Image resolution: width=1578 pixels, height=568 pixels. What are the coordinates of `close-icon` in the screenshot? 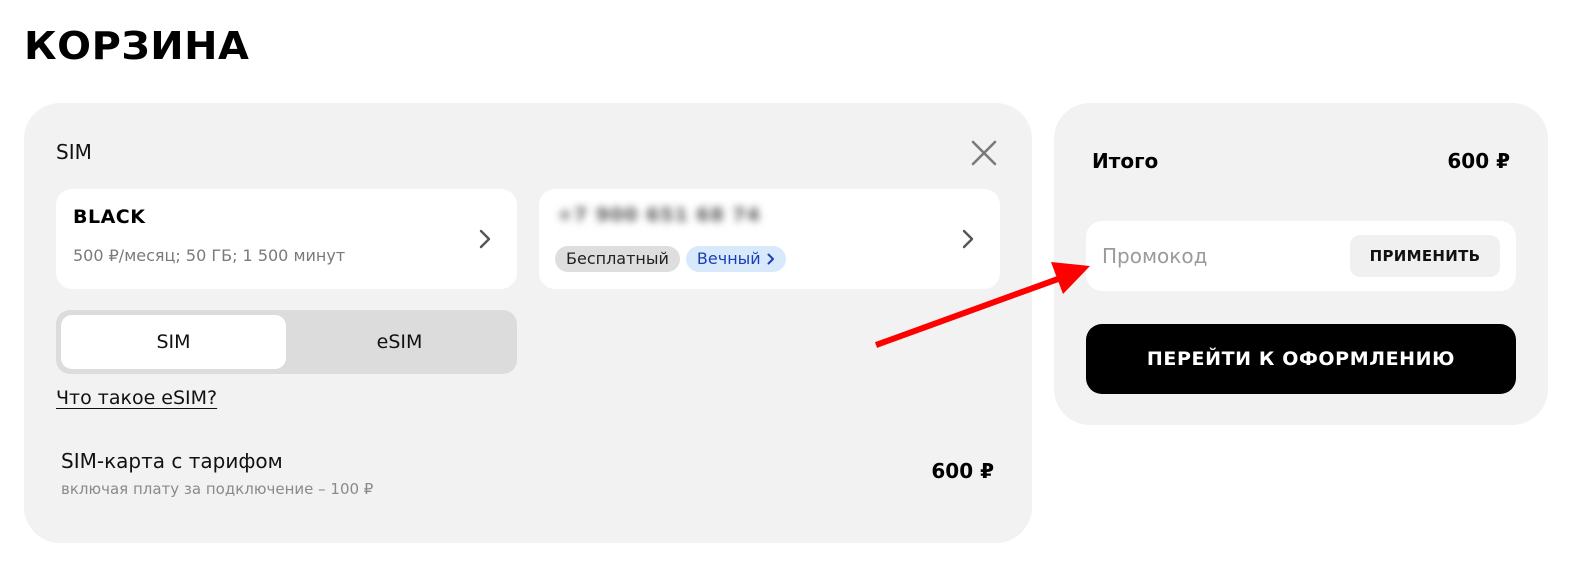 It's located at (984, 153).